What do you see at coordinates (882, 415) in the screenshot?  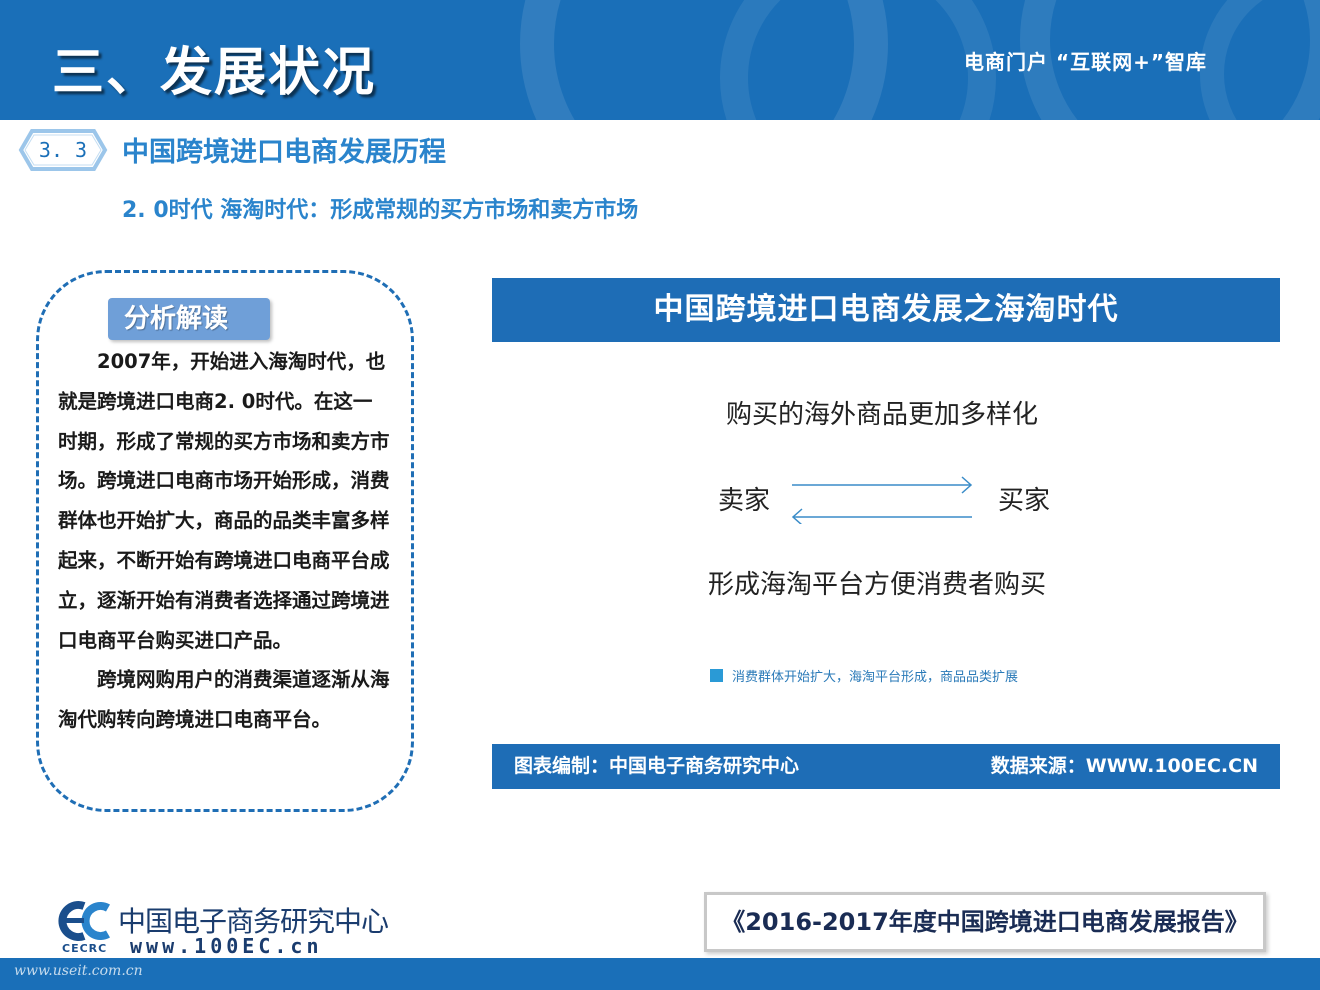 I see `diagram-top-text: 购买的海外商品更加多样化` at bounding box center [882, 415].